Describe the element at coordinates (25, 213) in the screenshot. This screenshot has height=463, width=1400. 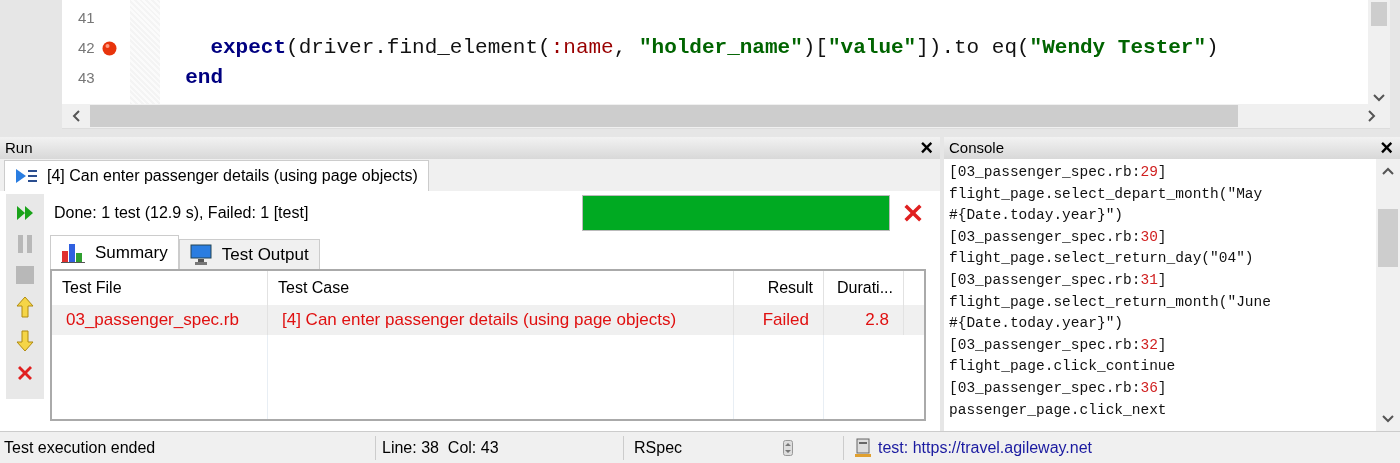
I see `run-icon` at that location.